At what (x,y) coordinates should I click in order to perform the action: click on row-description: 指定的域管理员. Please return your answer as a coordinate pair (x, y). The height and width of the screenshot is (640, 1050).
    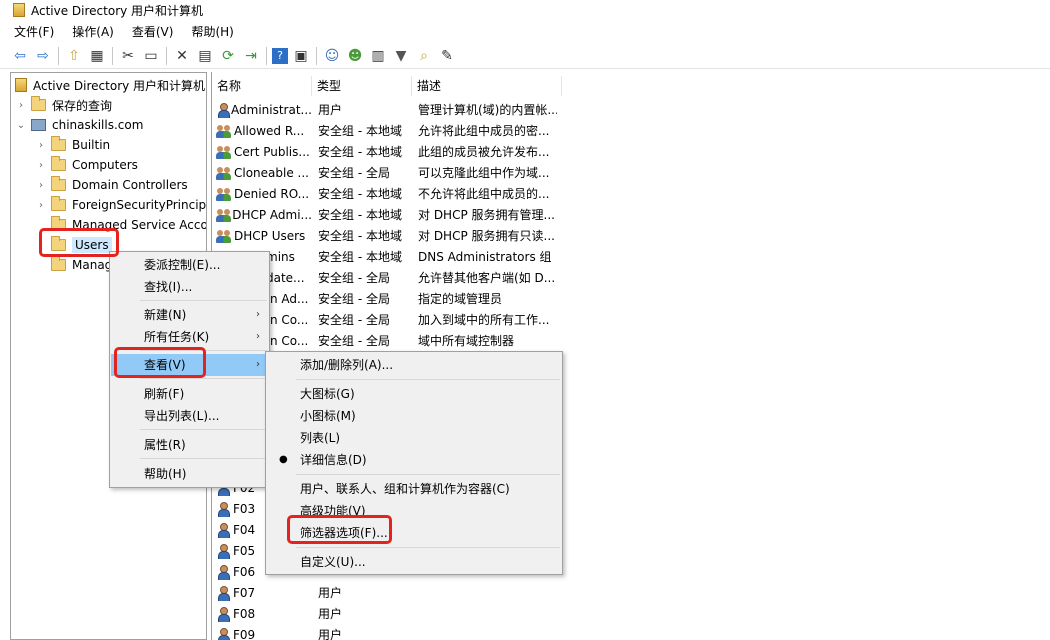
    Looking at the image, I should click on (460, 299).